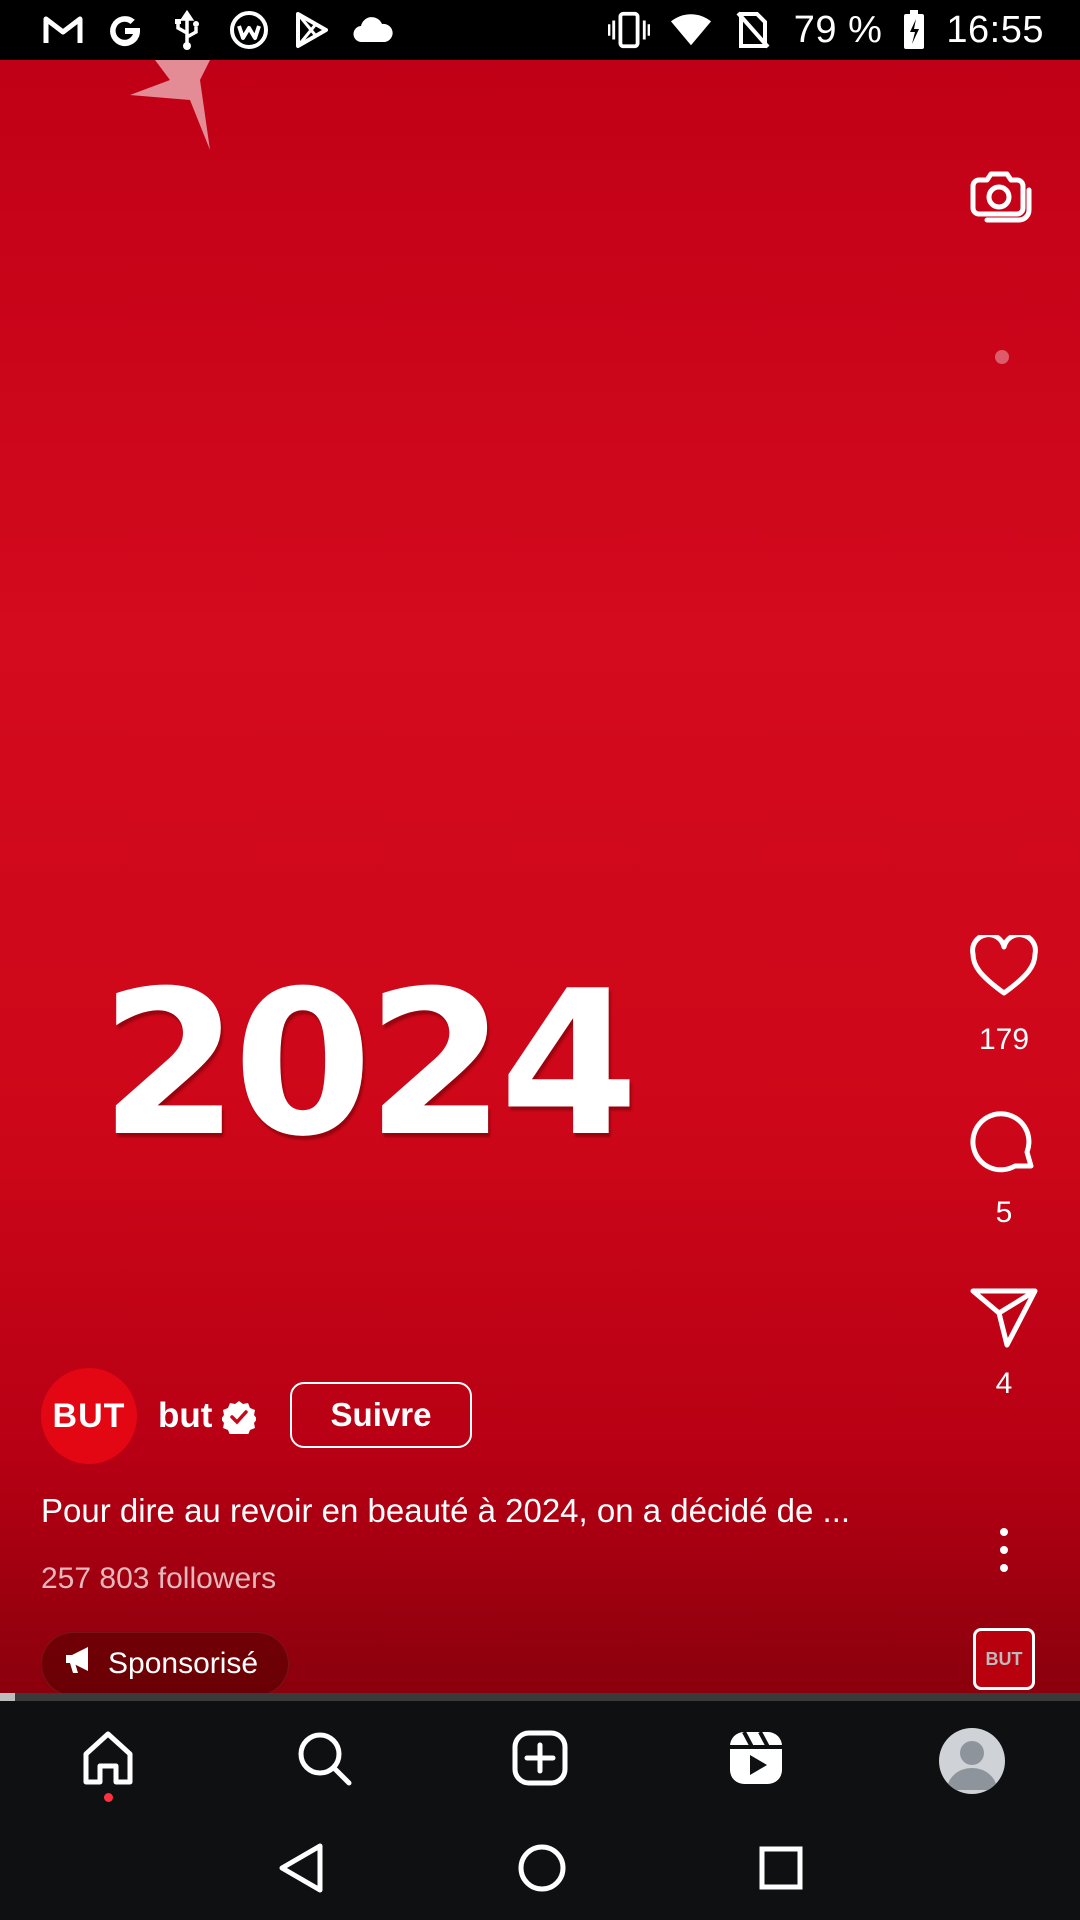 The image size is (1080, 1920). I want to click on megaphone-icon, so click(79, 1664).